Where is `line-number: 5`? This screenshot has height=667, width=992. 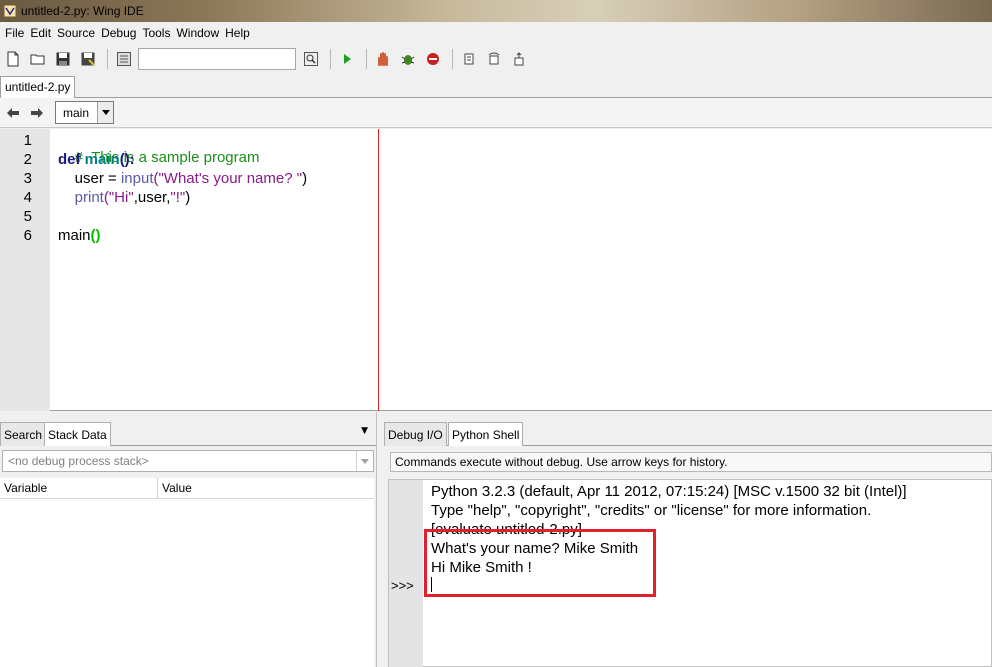 line-number: 5 is located at coordinates (27, 216).